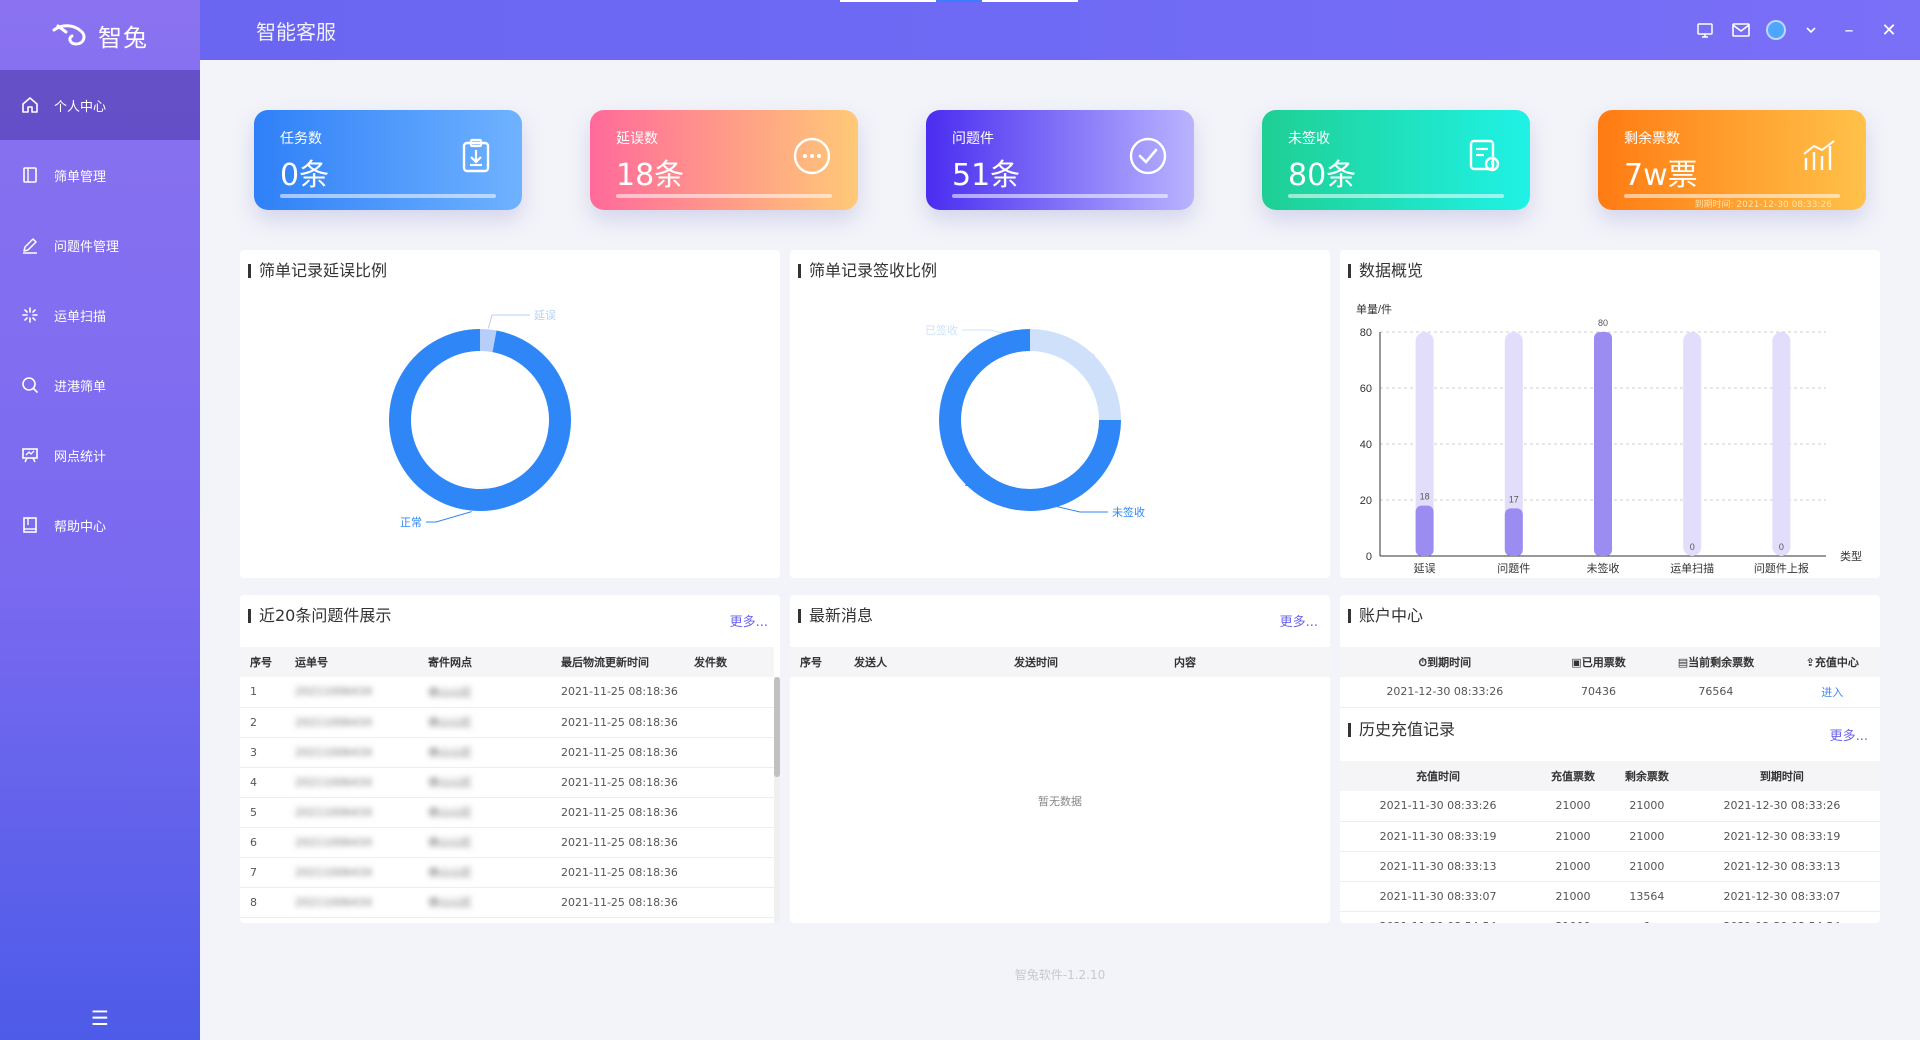  I want to click on panel-title: 历史充值记录, so click(1401, 730).